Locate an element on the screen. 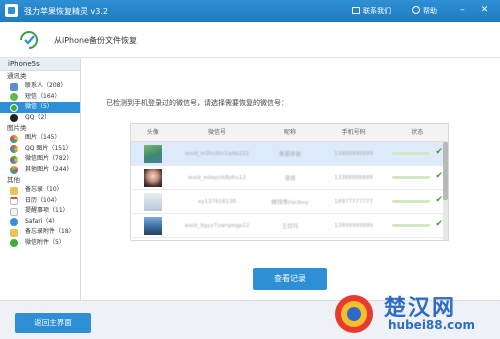 This screenshot has width=500, height=339. nickname-cell: 谊瑶 is located at coordinates (290, 178).